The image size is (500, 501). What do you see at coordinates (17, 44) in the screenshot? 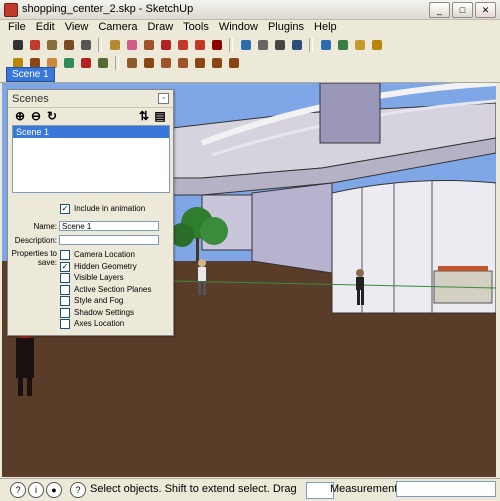
I see `select-arrow-icon` at bounding box center [17, 44].